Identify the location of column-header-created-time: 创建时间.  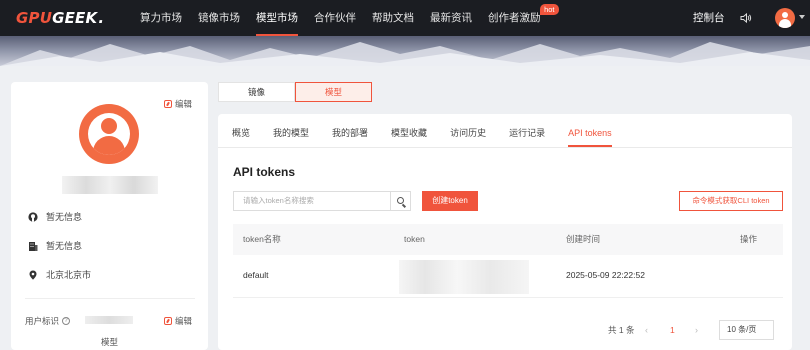
(583, 239).